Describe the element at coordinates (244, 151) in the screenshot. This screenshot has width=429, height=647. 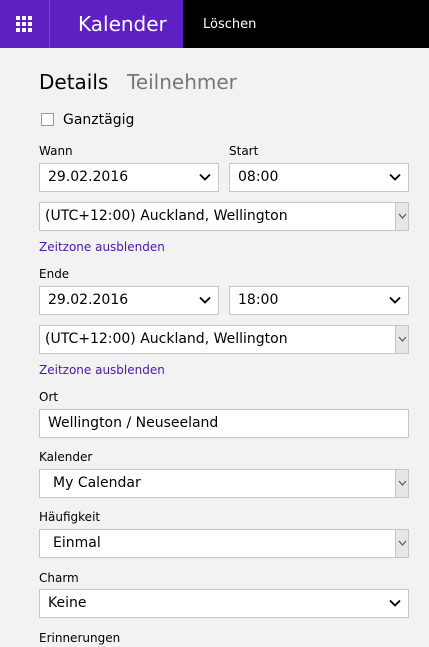
I see `start-label: Start` at that location.